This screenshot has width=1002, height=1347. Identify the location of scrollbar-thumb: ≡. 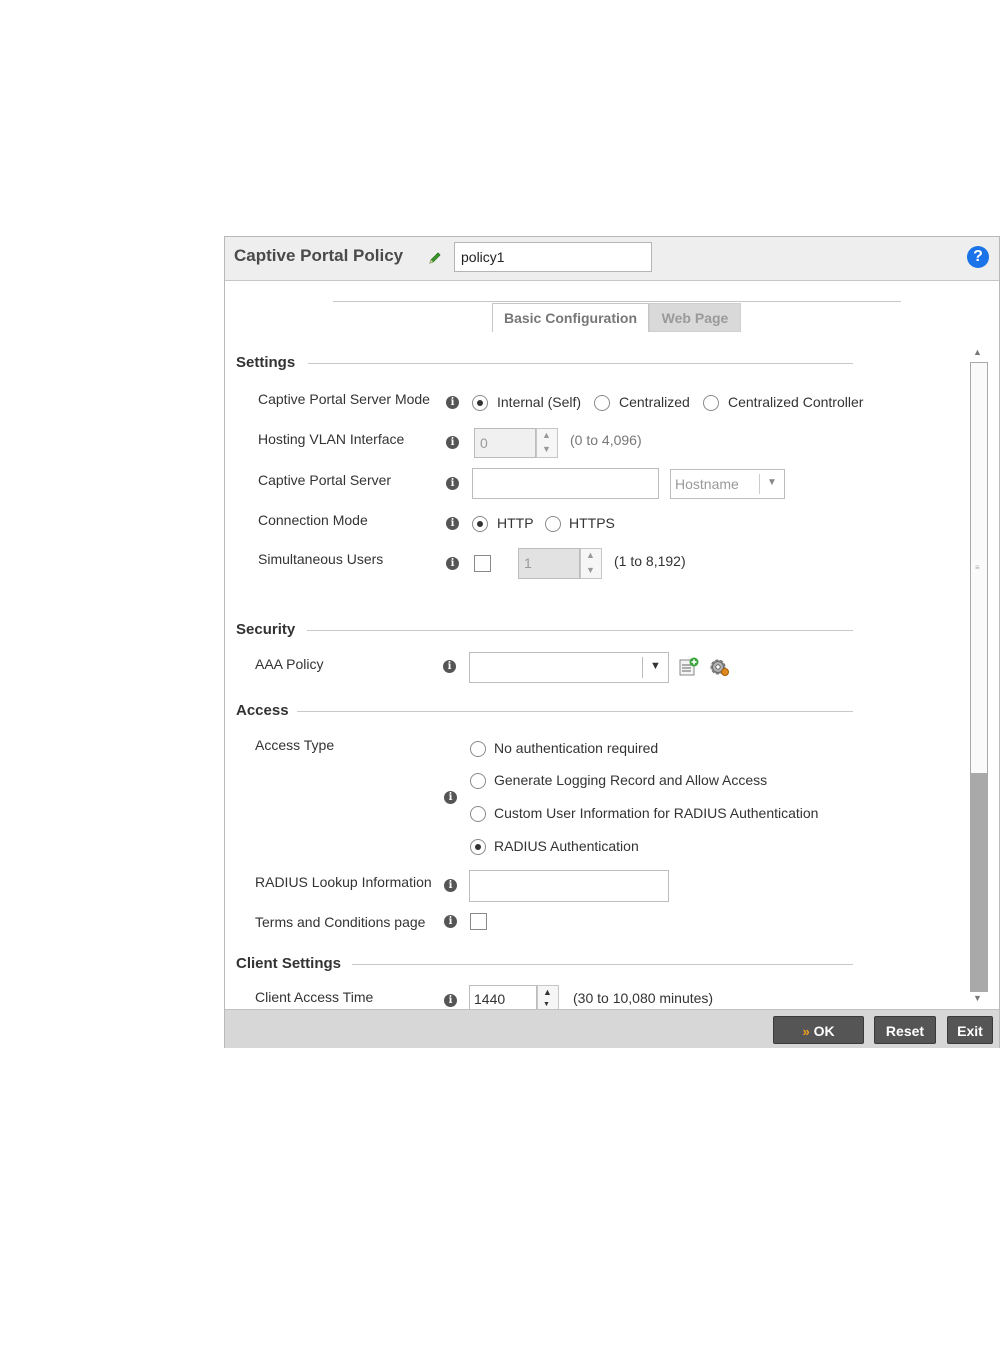
(979, 568).